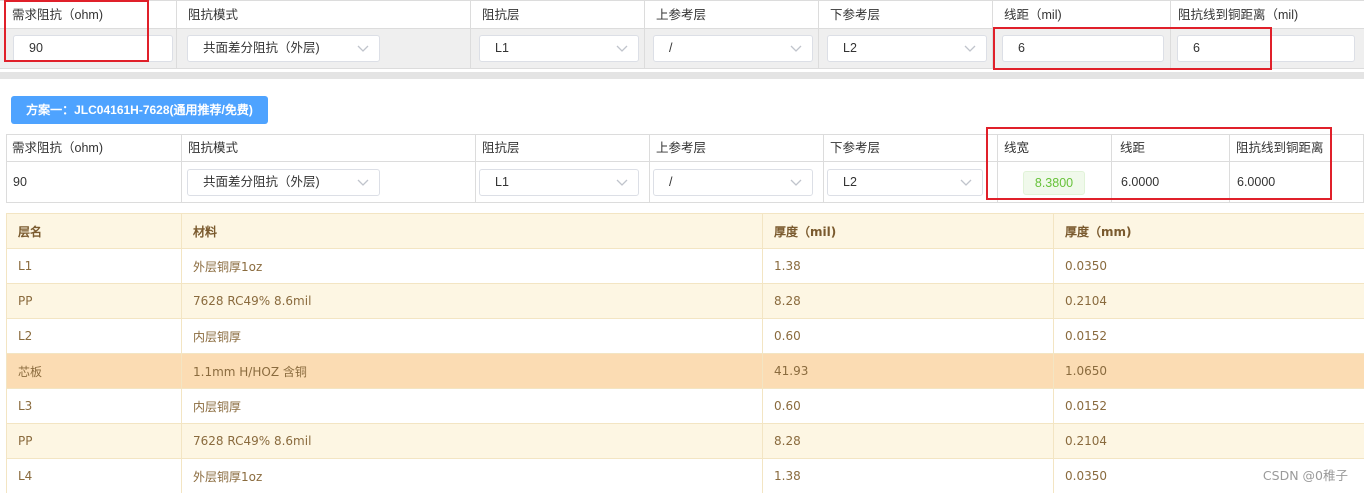  What do you see at coordinates (213, 148) in the screenshot?
I see `result-header-impedance-mode: 阻抗模式` at bounding box center [213, 148].